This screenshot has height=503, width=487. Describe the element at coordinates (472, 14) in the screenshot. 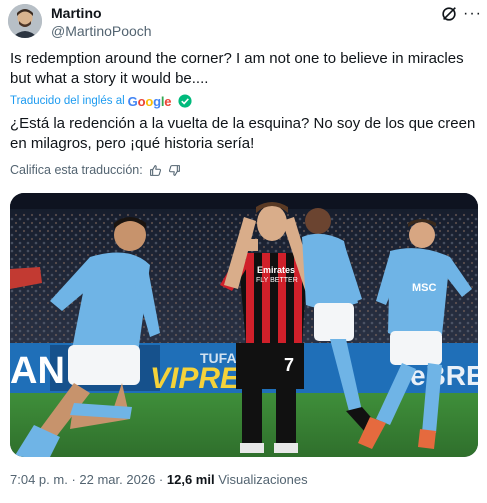

I see `more-icon: ···` at that location.